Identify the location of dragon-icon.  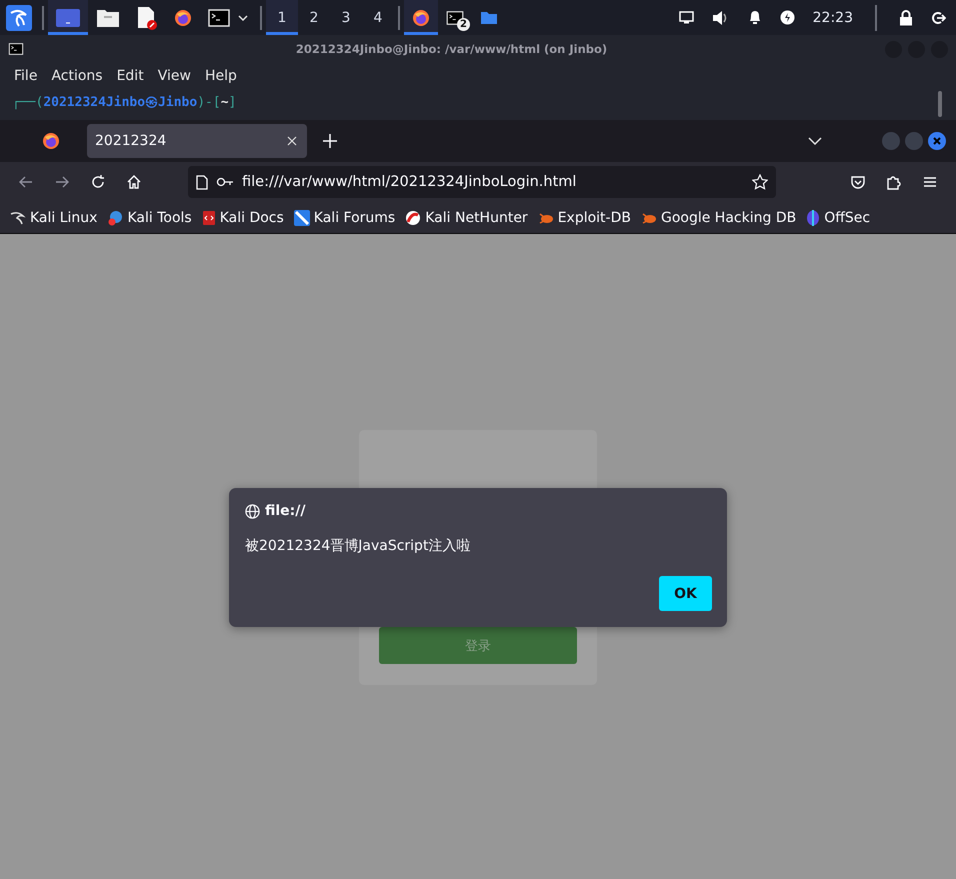
(18, 217).